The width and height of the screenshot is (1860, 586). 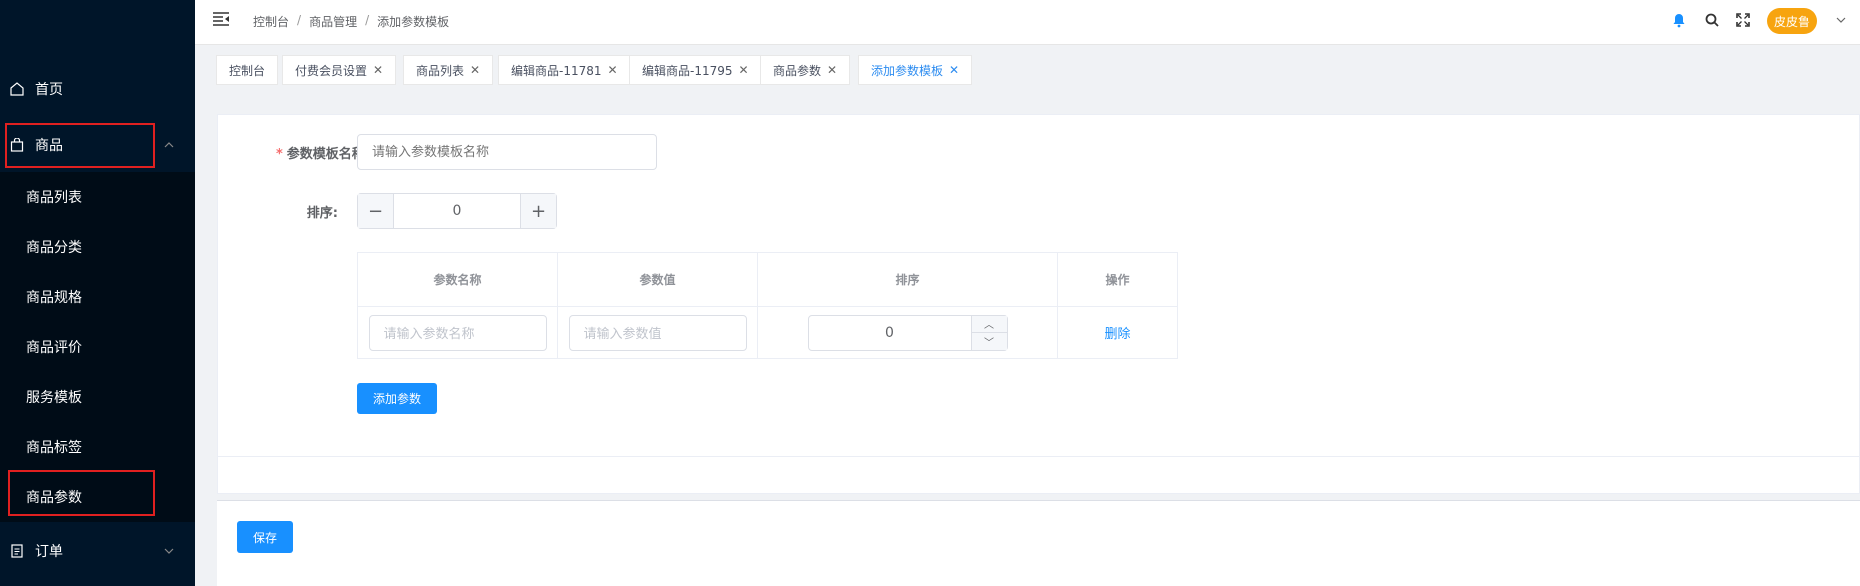 I want to click on sort-stepper: − 0 +, so click(x=457, y=211).